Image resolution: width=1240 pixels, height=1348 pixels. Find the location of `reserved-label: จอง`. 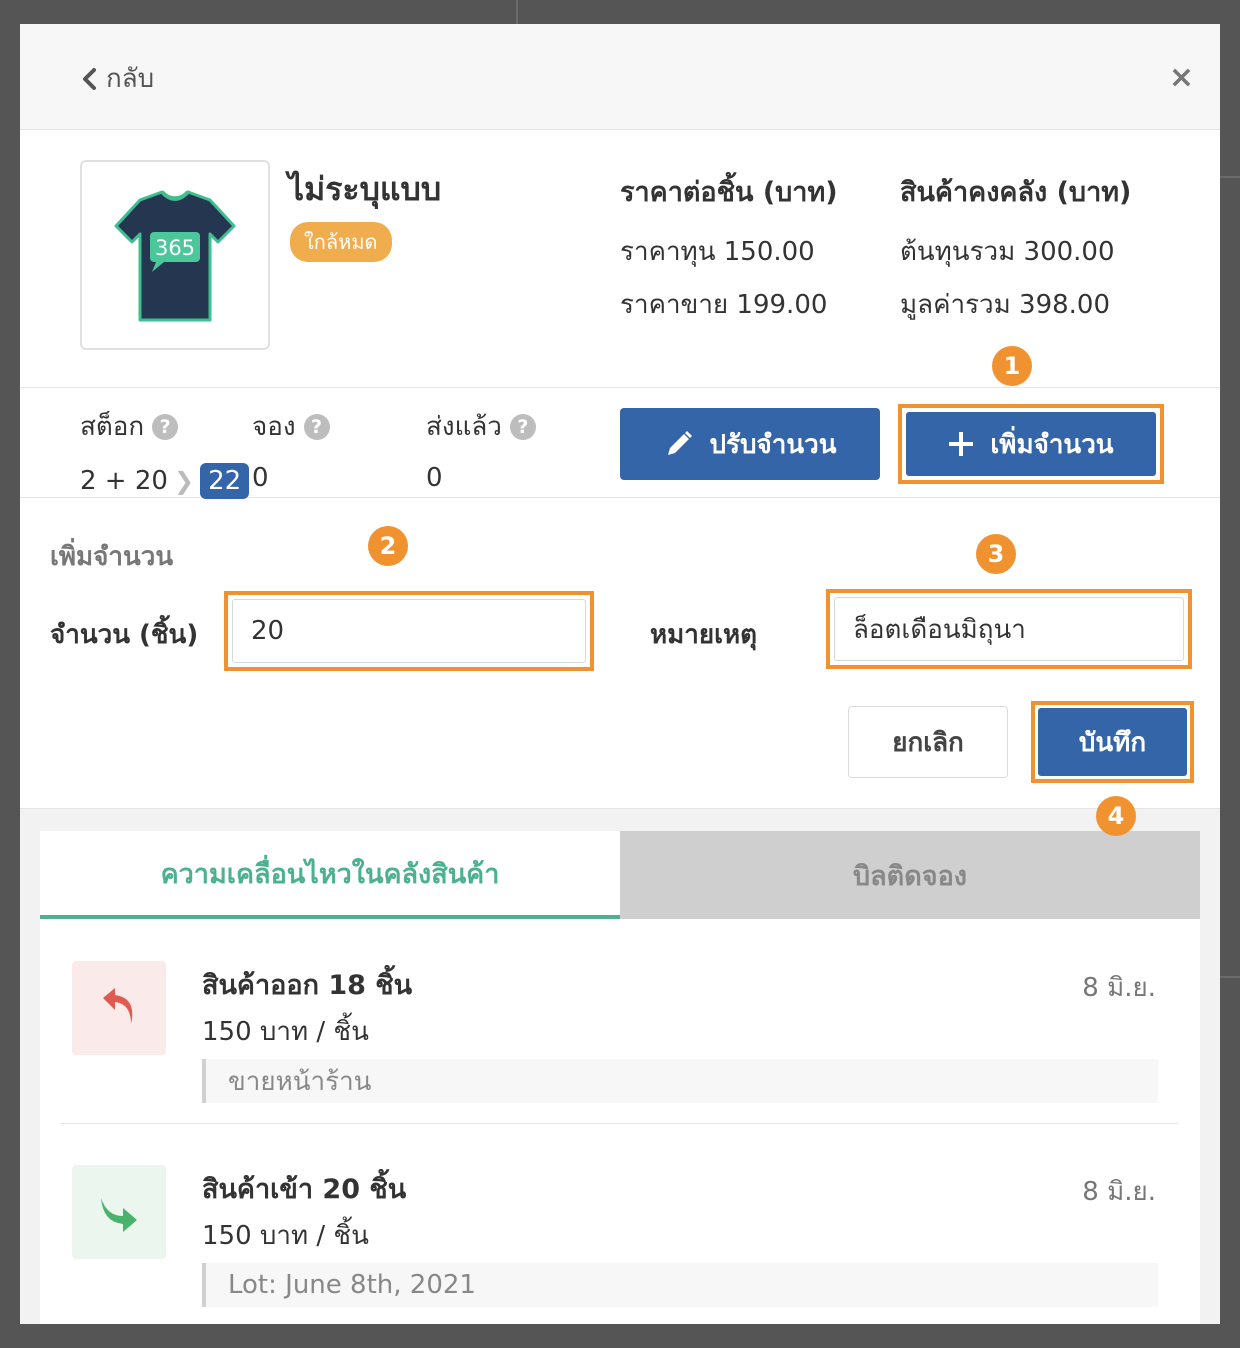

reserved-label: จอง is located at coordinates (274, 427).